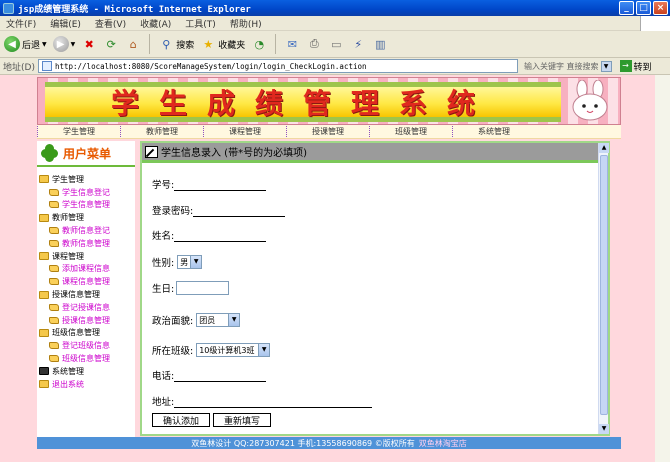 This screenshot has width=670, height=462. What do you see at coordinates (244, 131) in the screenshot?
I see `nav-course-management: 课程管理` at bounding box center [244, 131].